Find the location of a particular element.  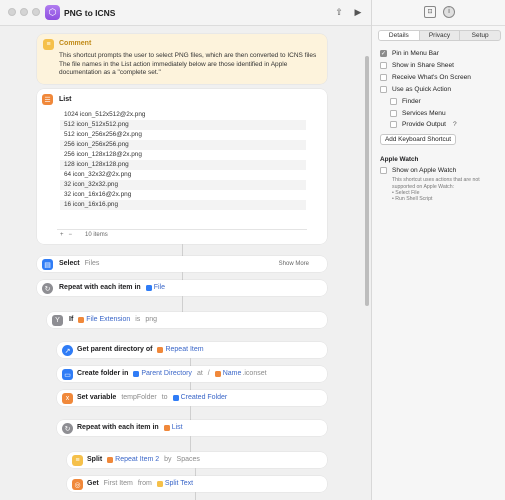

condition-operator: is is located at coordinates (137, 319).